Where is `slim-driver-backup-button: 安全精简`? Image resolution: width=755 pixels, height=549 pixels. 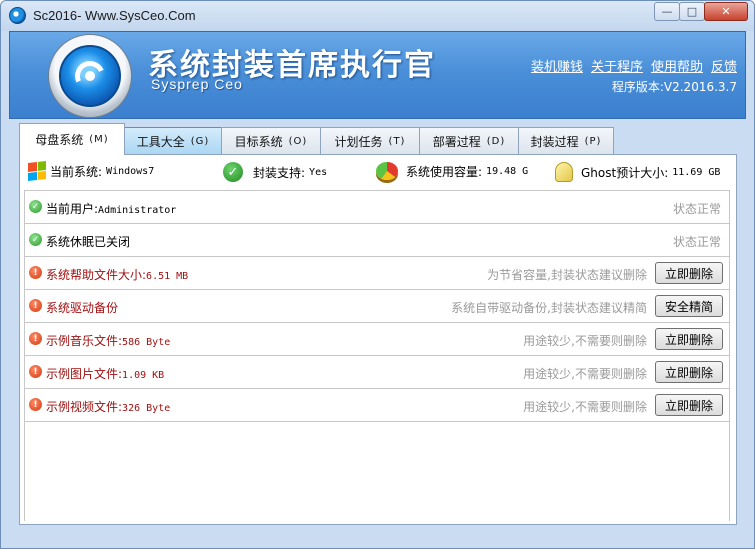 slim-driver-backup-button: 安全精简 is located at coordinates (689, 306).